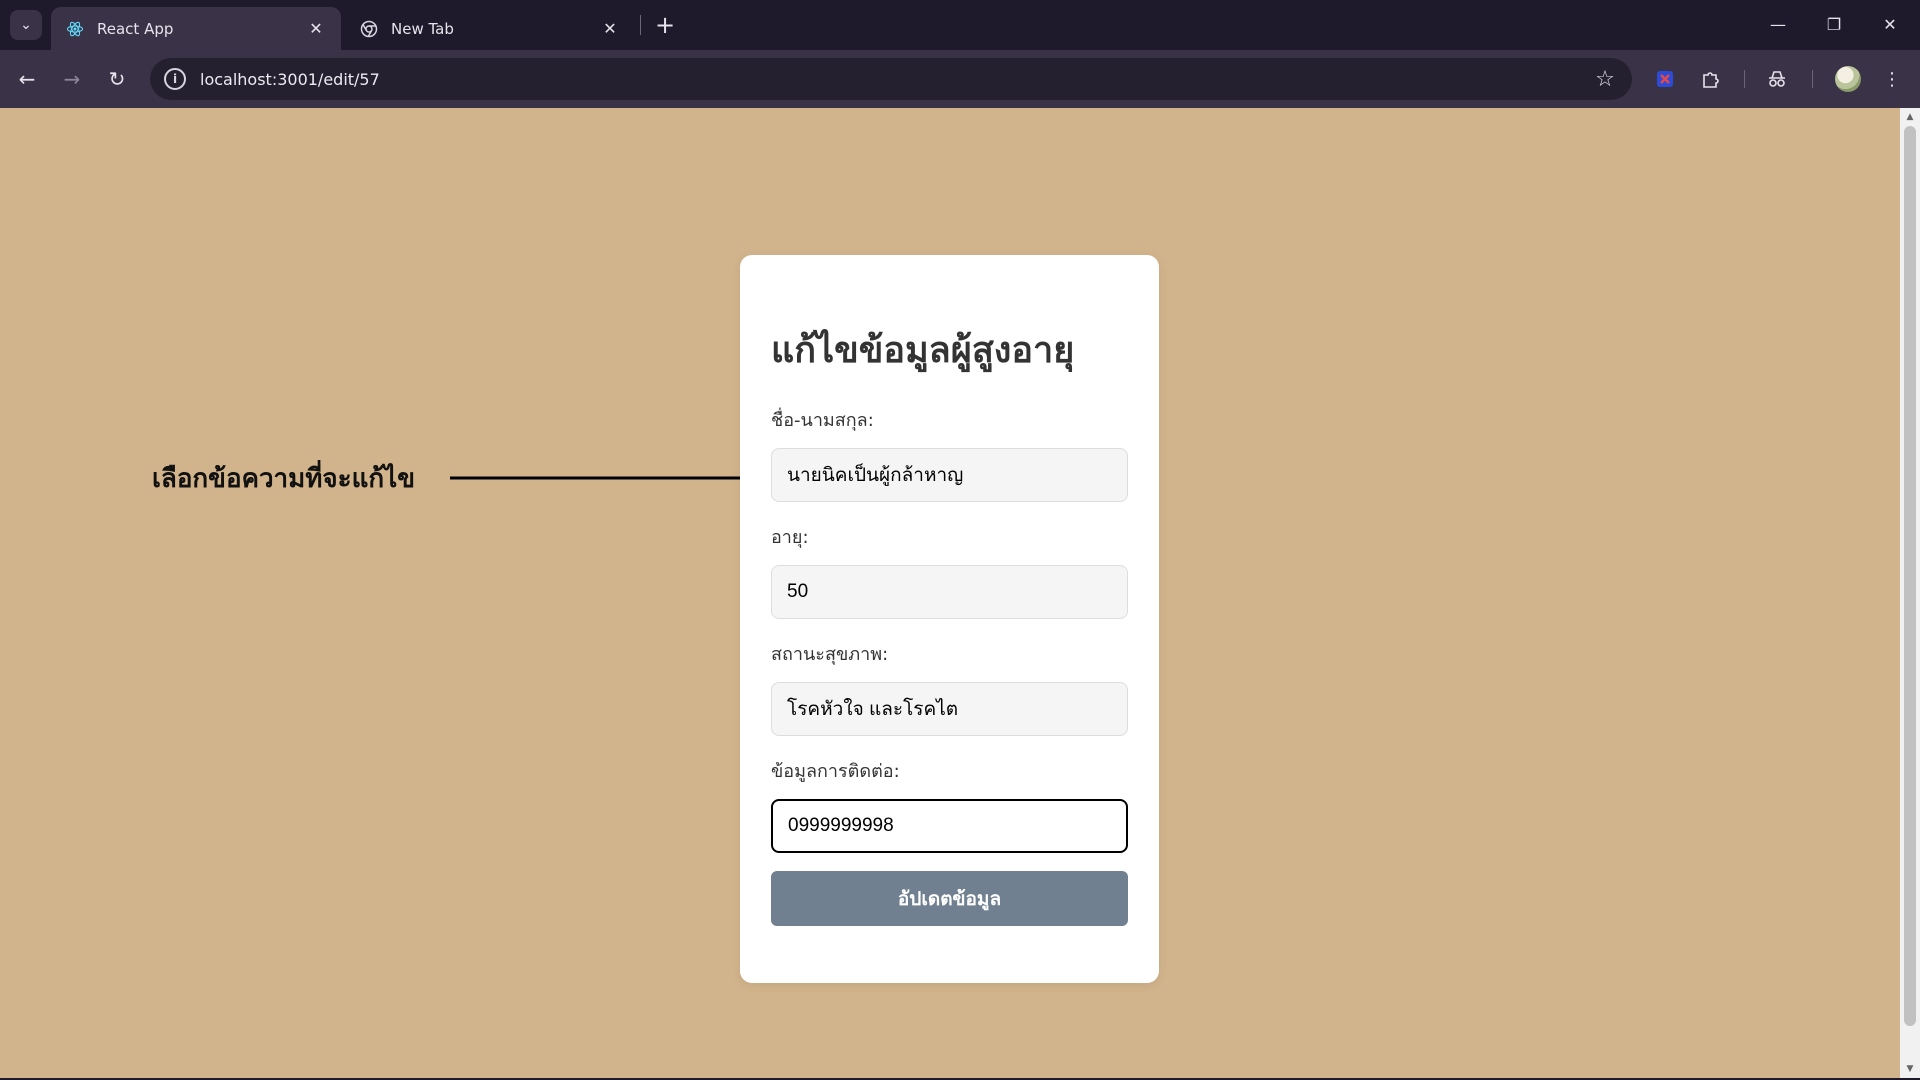  I want to click on tab-react-app: React App ✕, so click(196, 28).